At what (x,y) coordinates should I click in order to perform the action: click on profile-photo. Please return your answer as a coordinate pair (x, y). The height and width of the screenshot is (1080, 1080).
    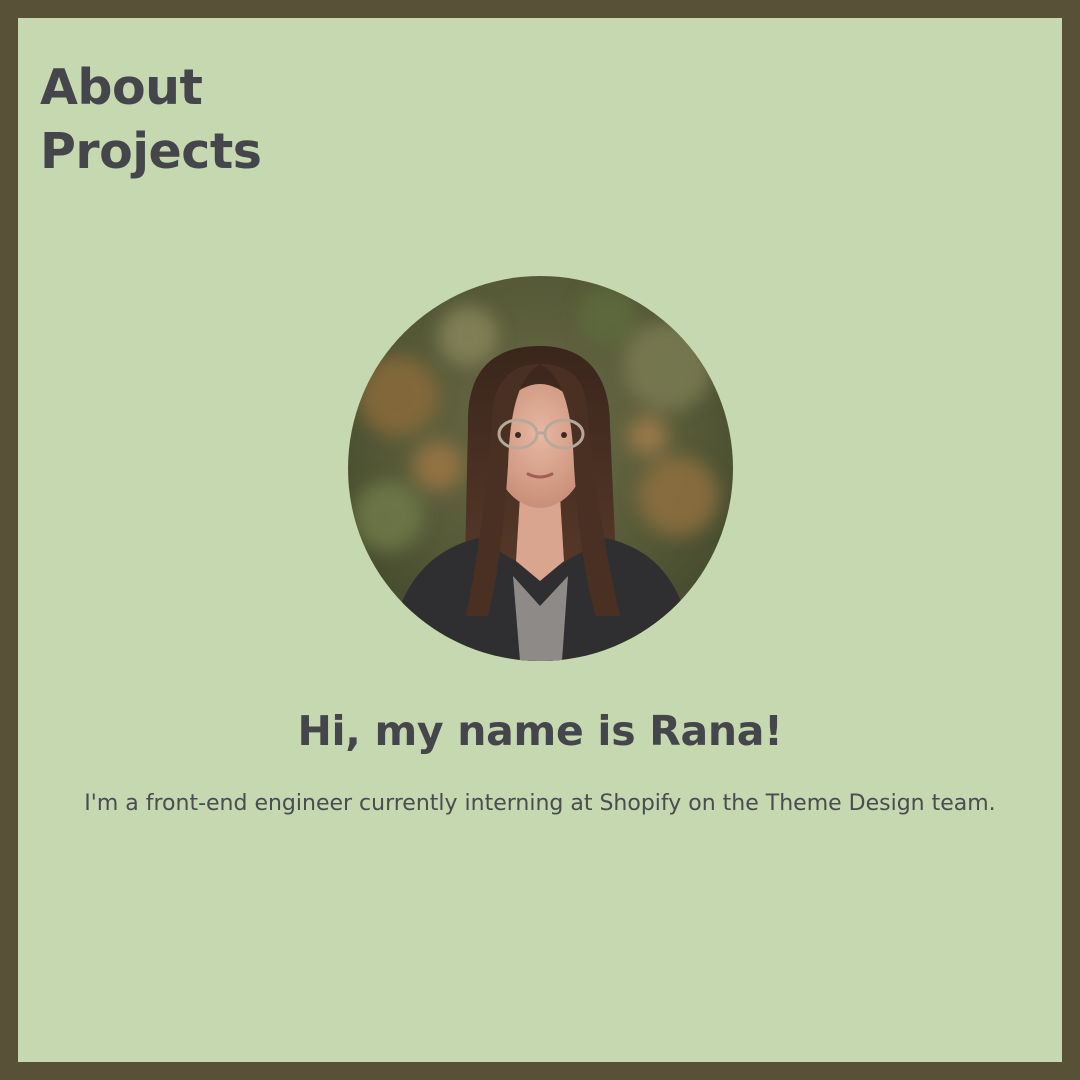
    Looking at the image, I should click on (540, 468).